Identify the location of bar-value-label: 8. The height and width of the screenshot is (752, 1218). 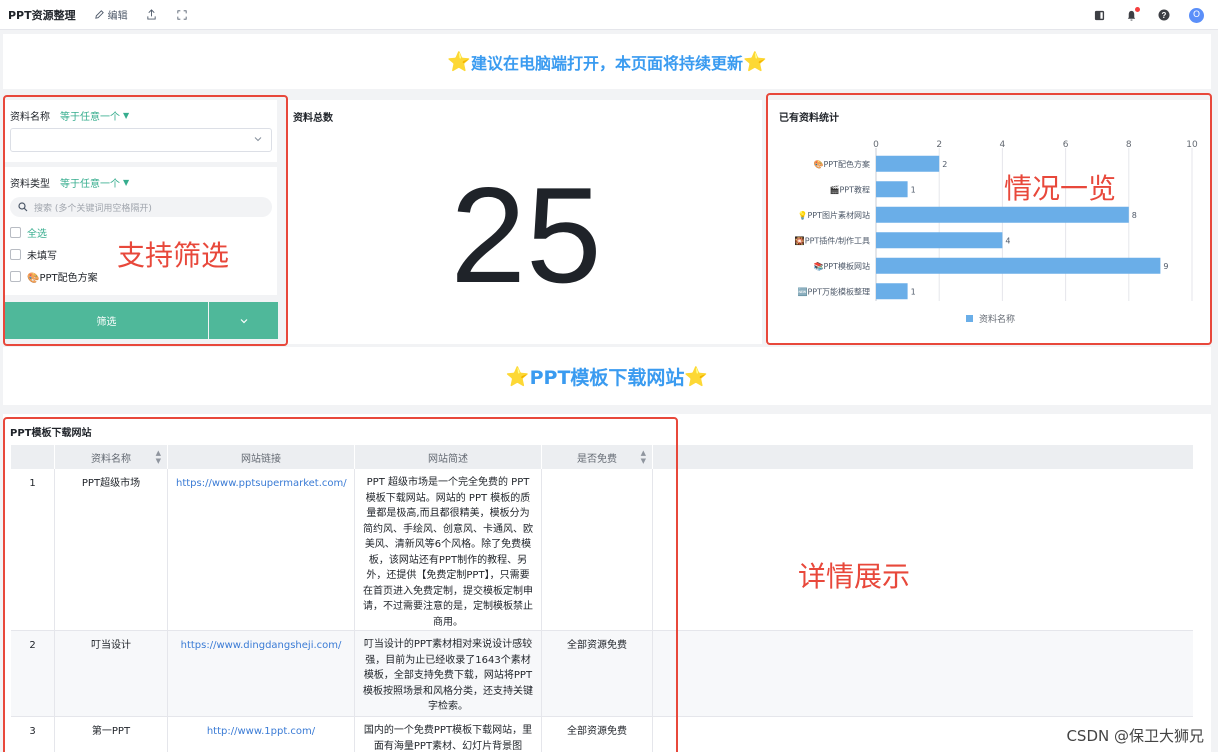
(1134, 215).